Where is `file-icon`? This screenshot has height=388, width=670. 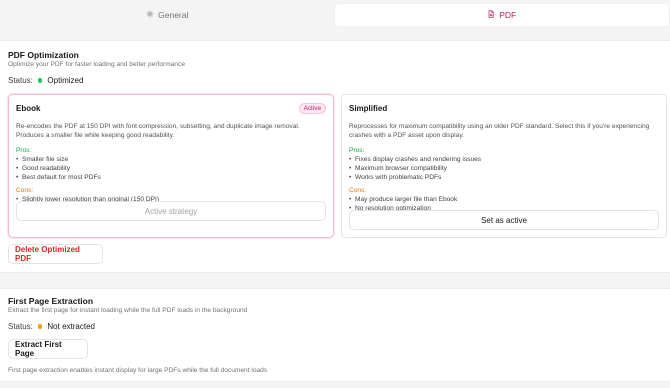 file-icon is located at coordinates (491, 15).